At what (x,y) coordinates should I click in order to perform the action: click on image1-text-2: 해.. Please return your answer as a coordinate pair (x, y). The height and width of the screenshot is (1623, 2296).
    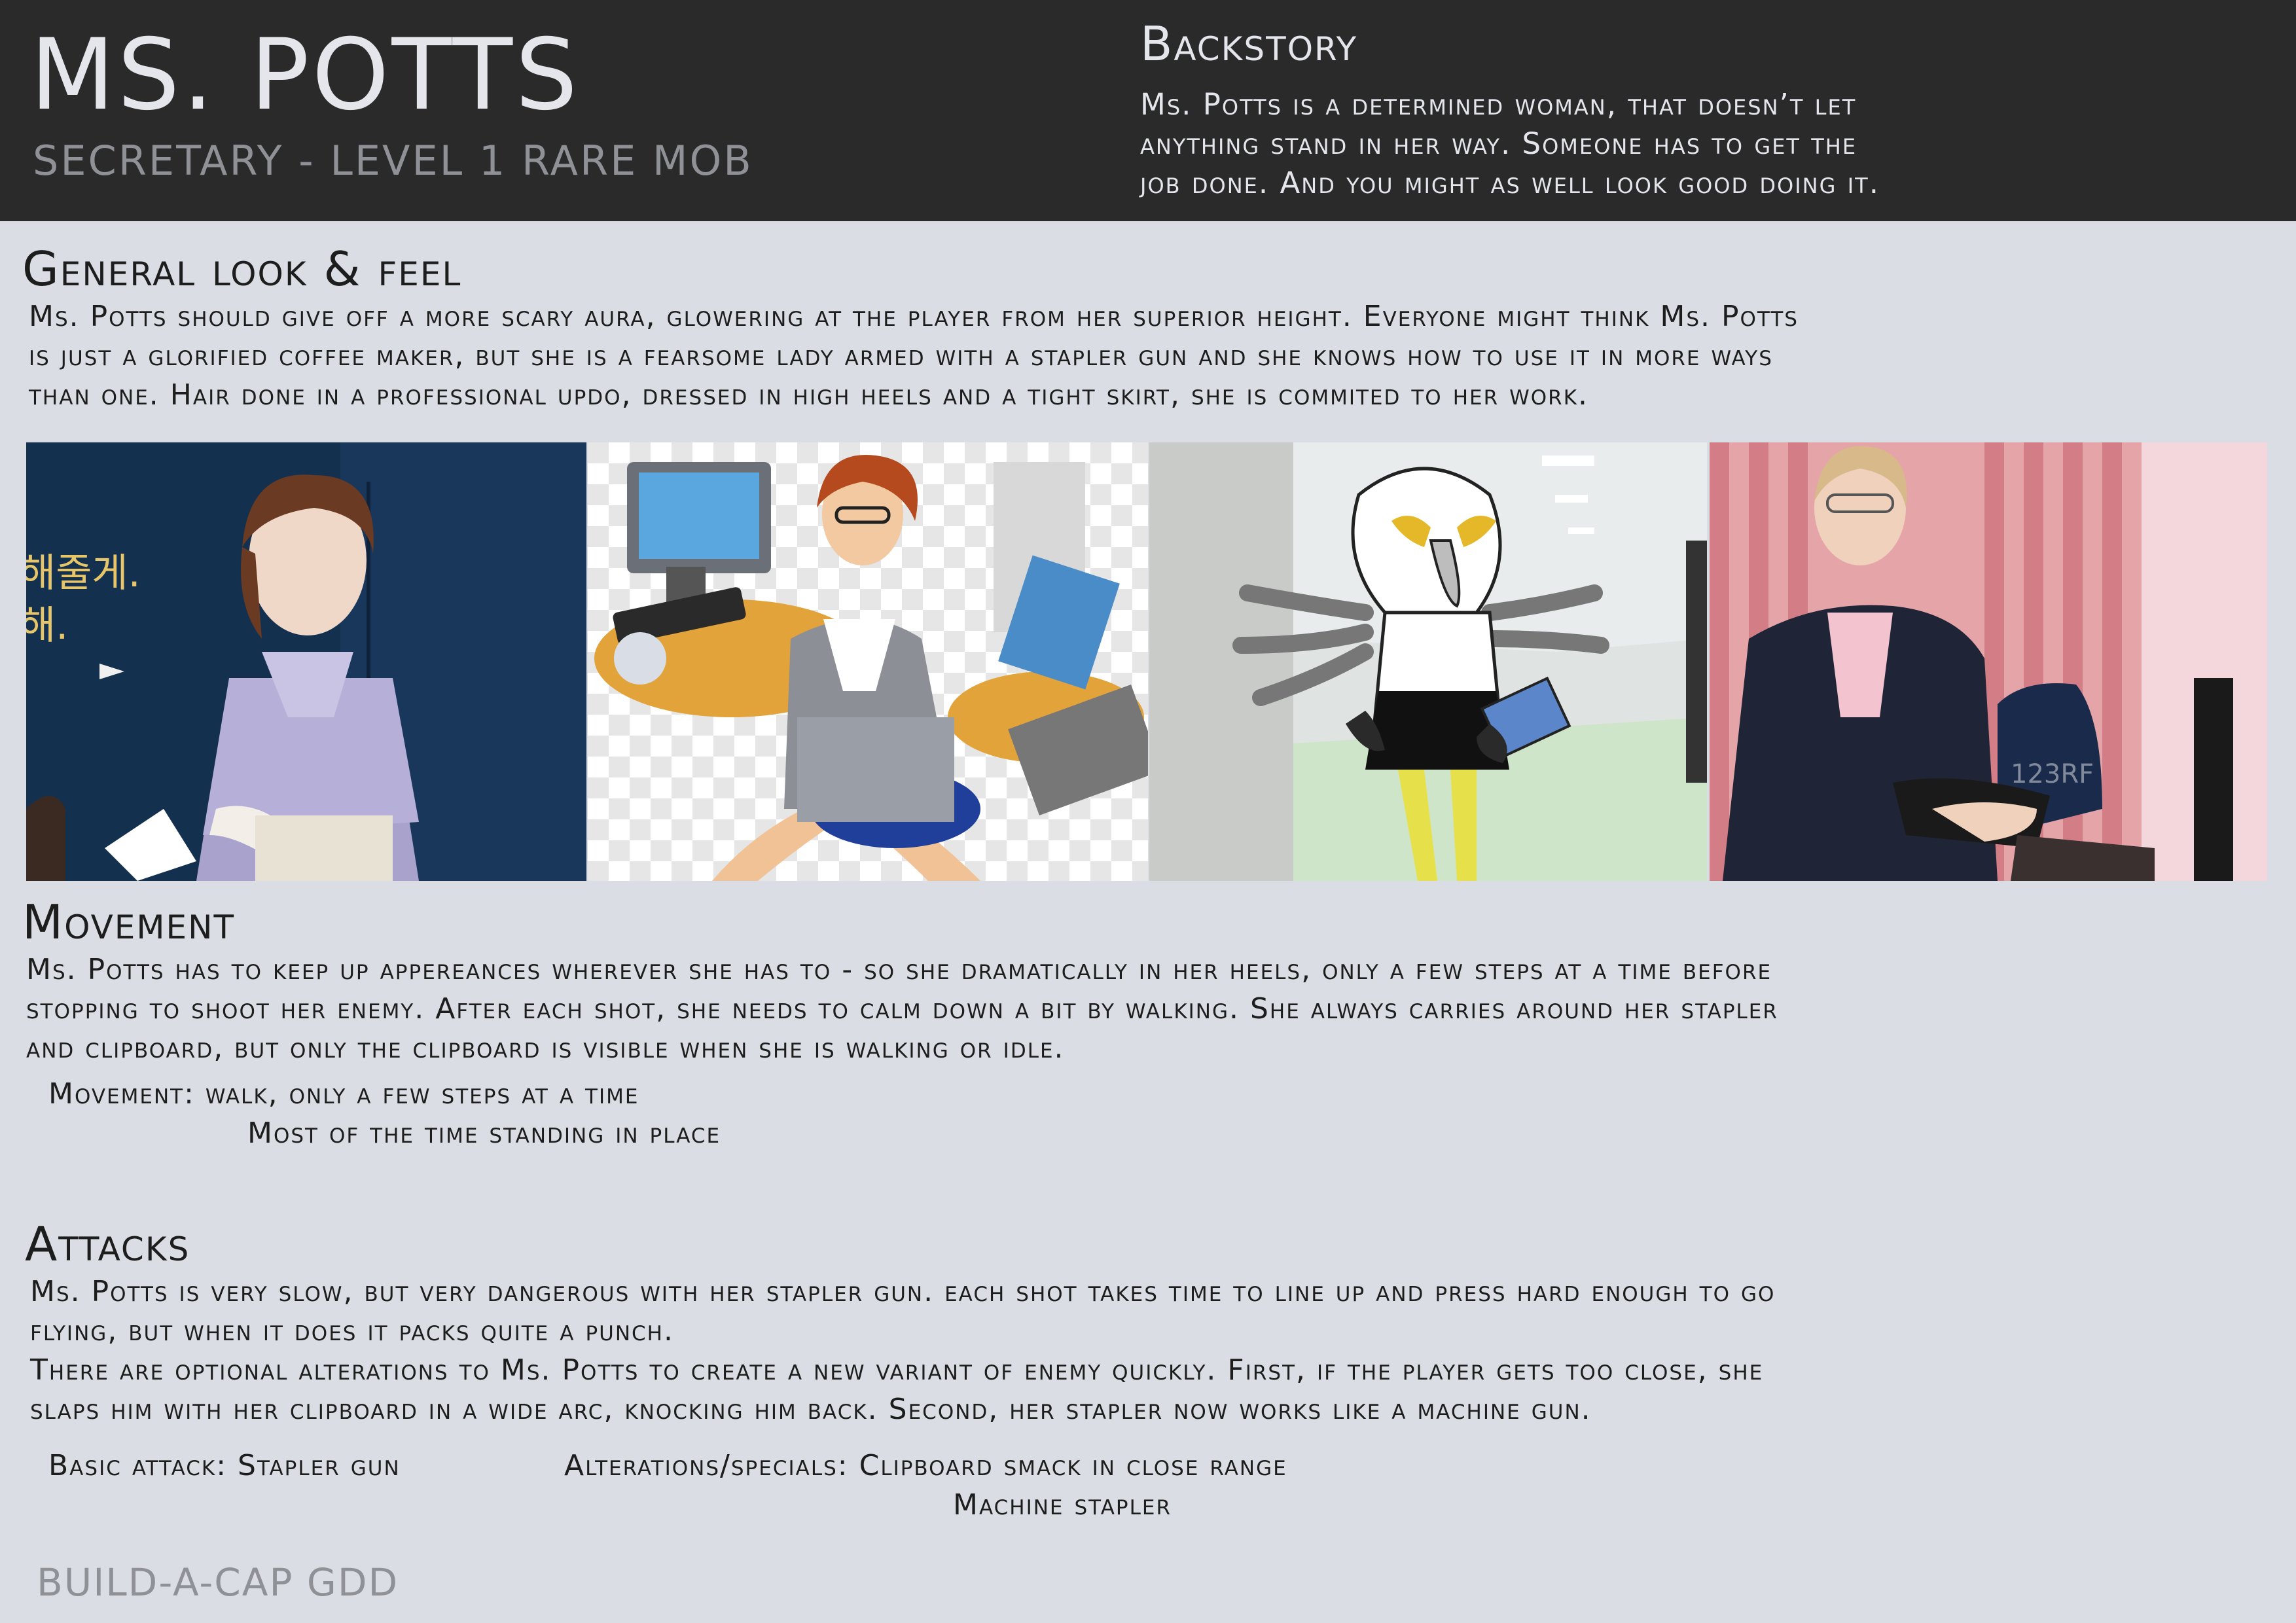
    Looking at the image, I should click on (47, 626).